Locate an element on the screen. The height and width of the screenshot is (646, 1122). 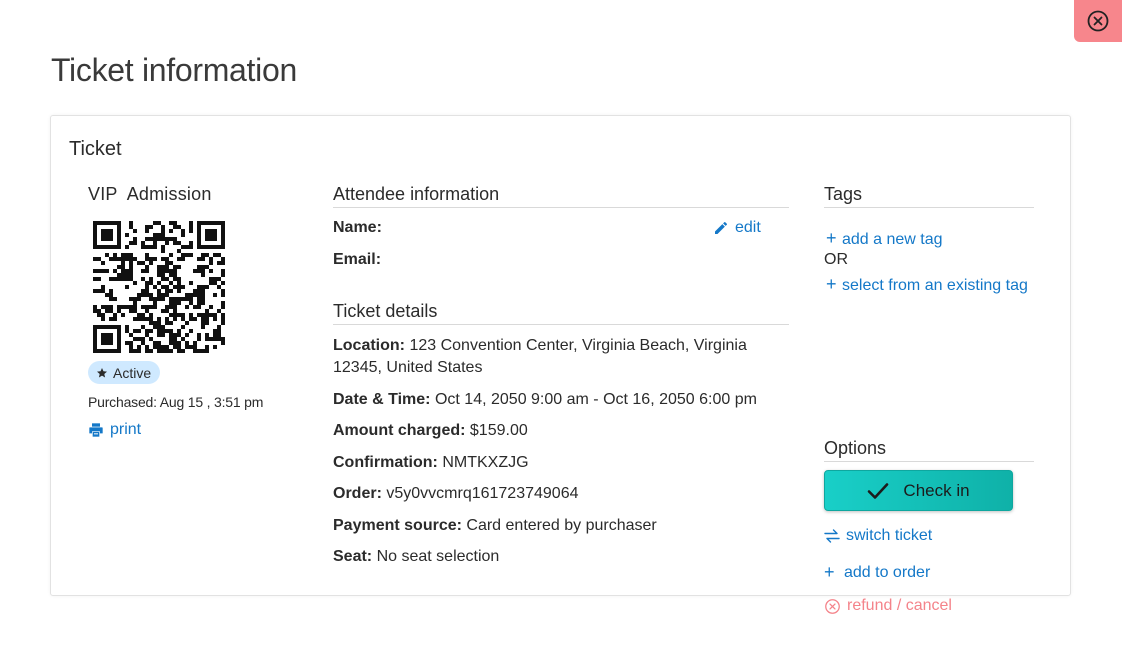
select-existing-tag-label: select from an existing tag is located at coordinates (935, 285).